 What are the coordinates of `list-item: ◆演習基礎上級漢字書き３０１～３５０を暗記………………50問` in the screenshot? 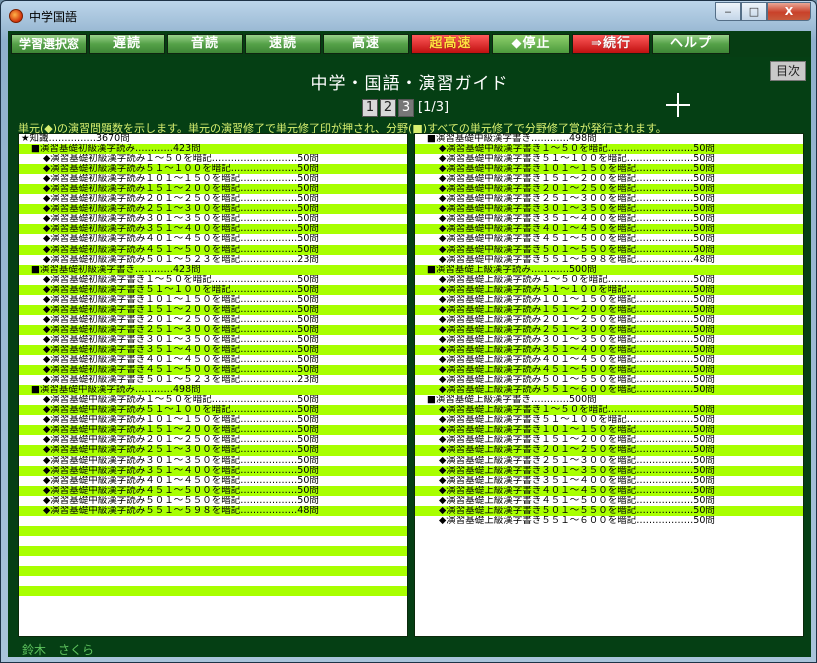 It's located at (609, 470).